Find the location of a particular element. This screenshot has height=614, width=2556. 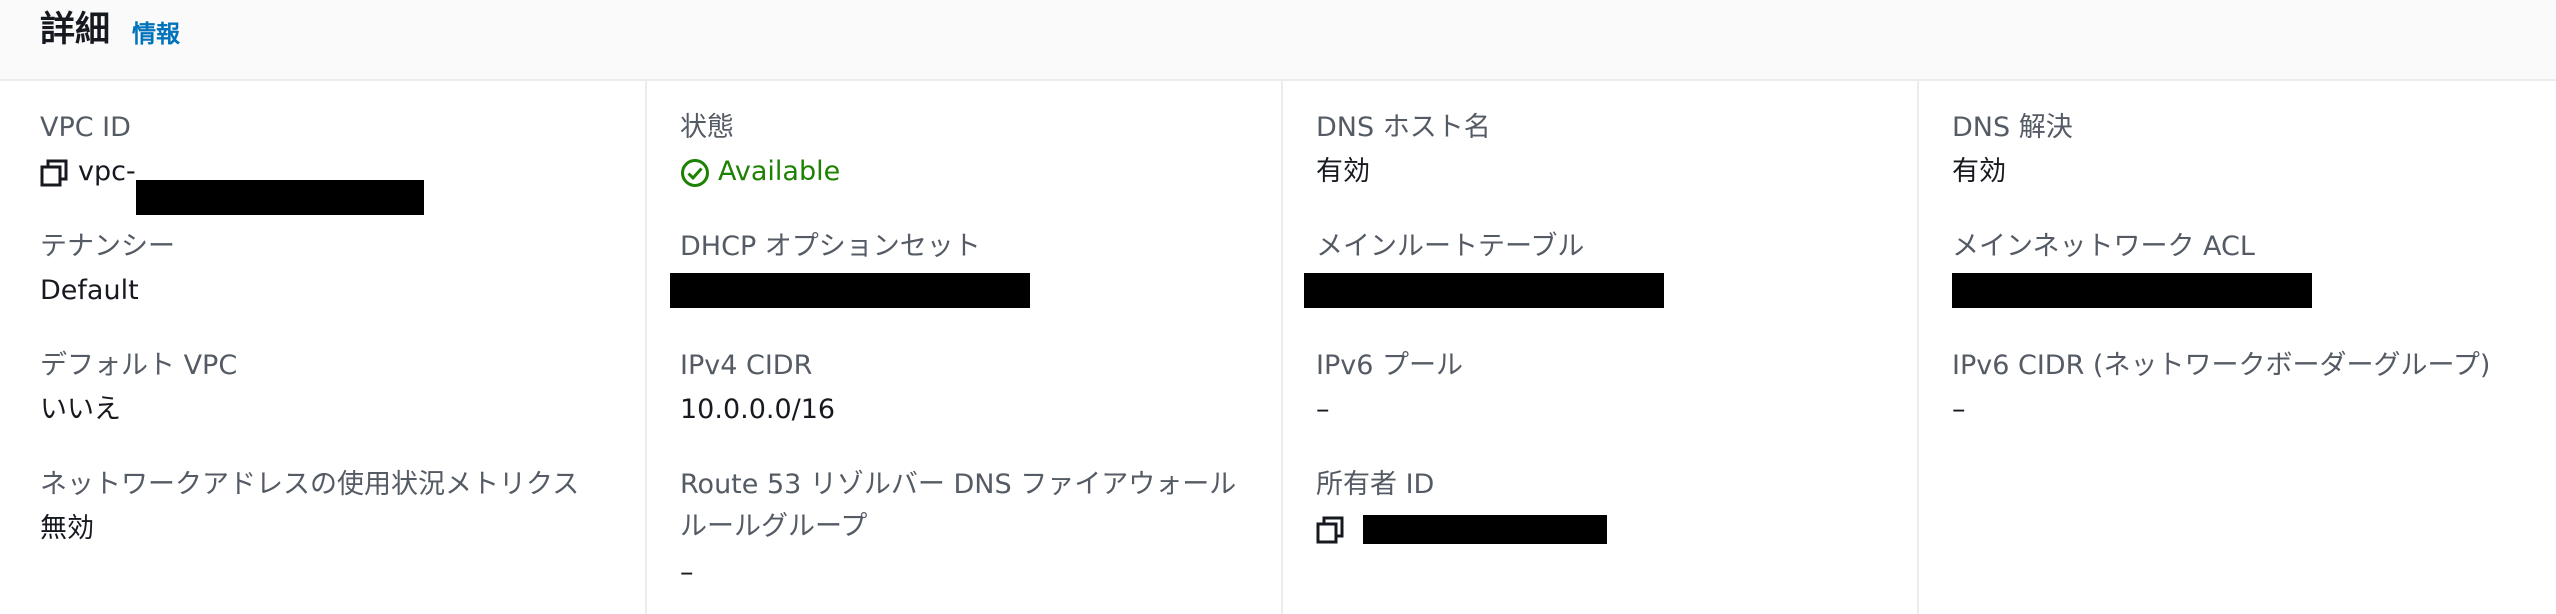

field-label: メインネットワーク ACL is located at coordinates (2103, 246).